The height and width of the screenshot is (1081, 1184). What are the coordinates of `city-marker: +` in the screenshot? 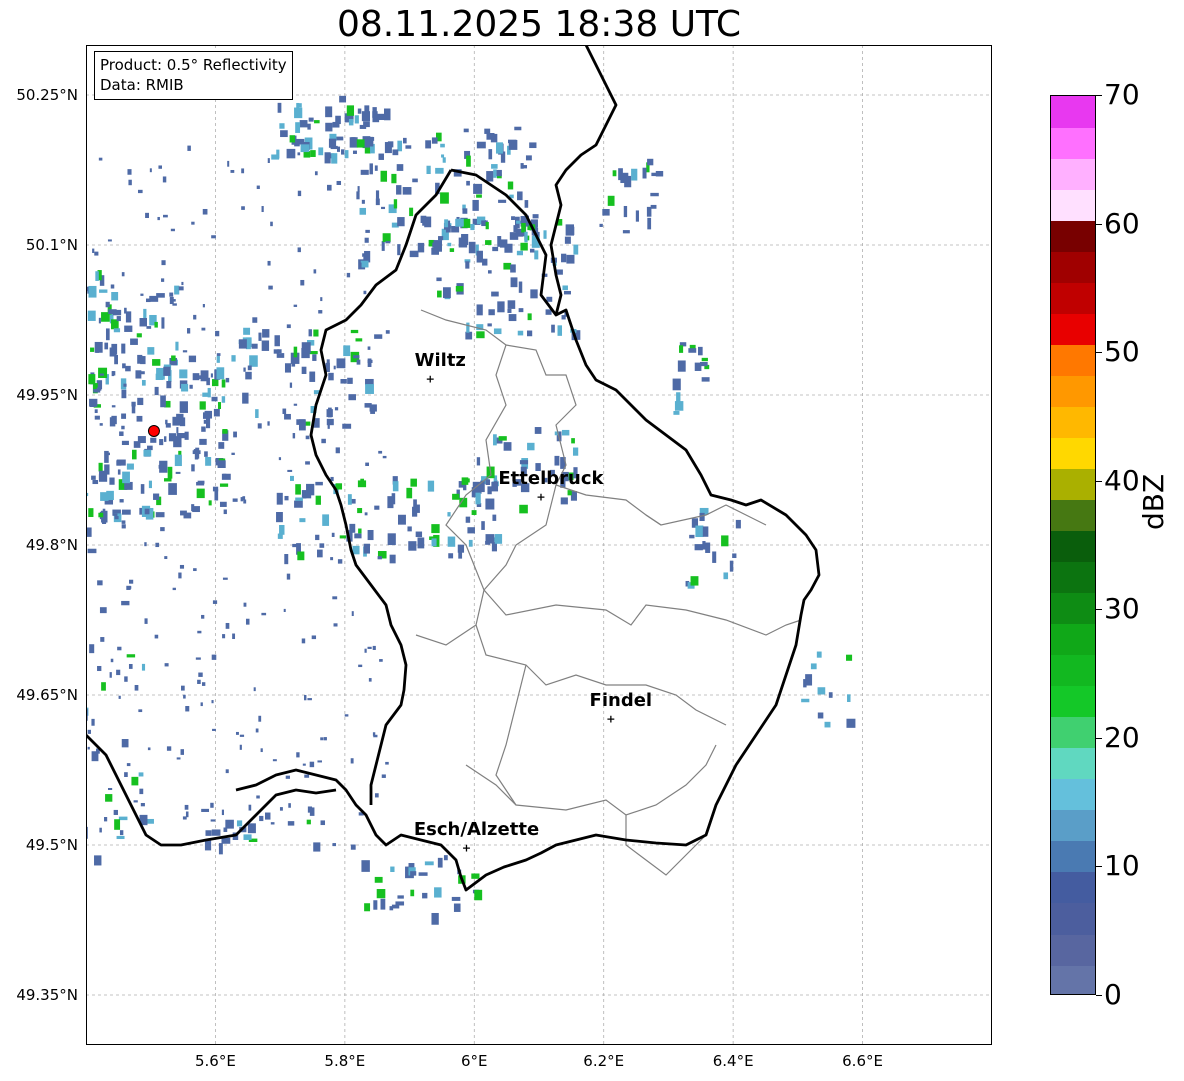 It's located at (541, 497).